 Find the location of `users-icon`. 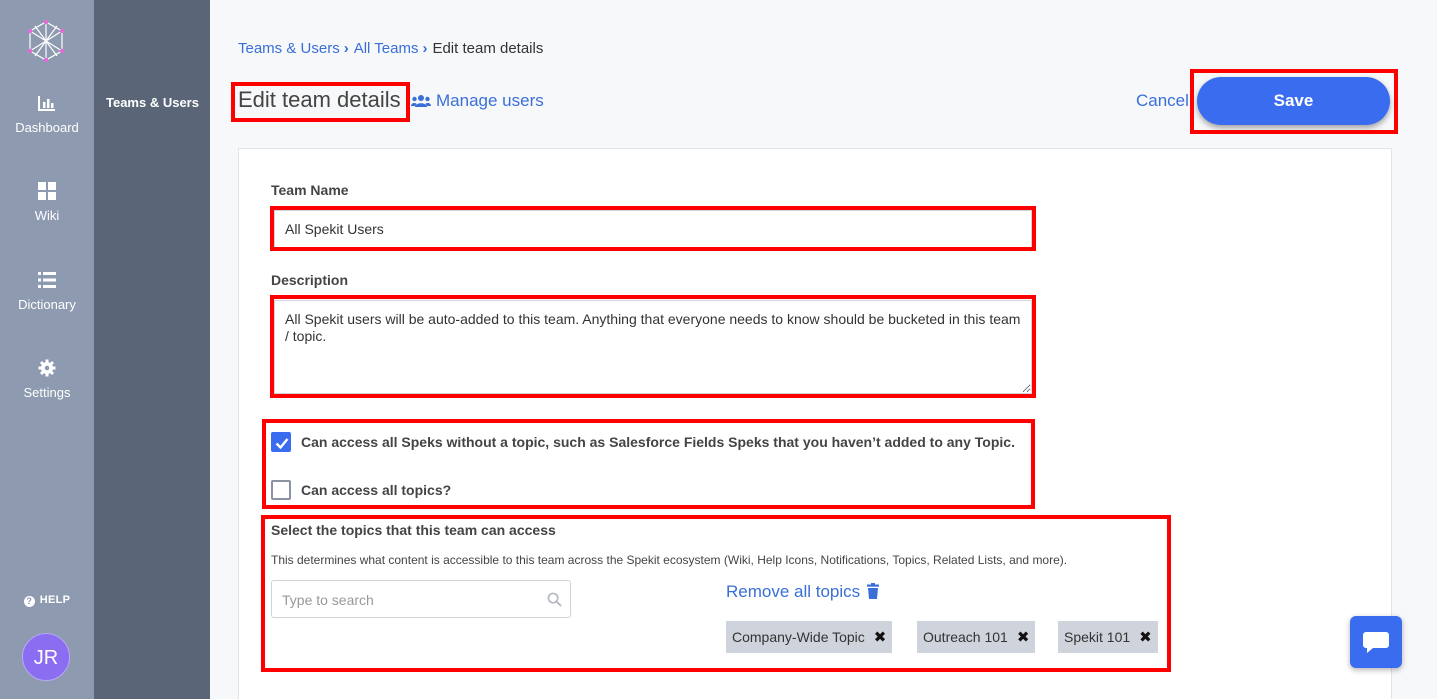

users-icon is located at coordinates (421, 101).